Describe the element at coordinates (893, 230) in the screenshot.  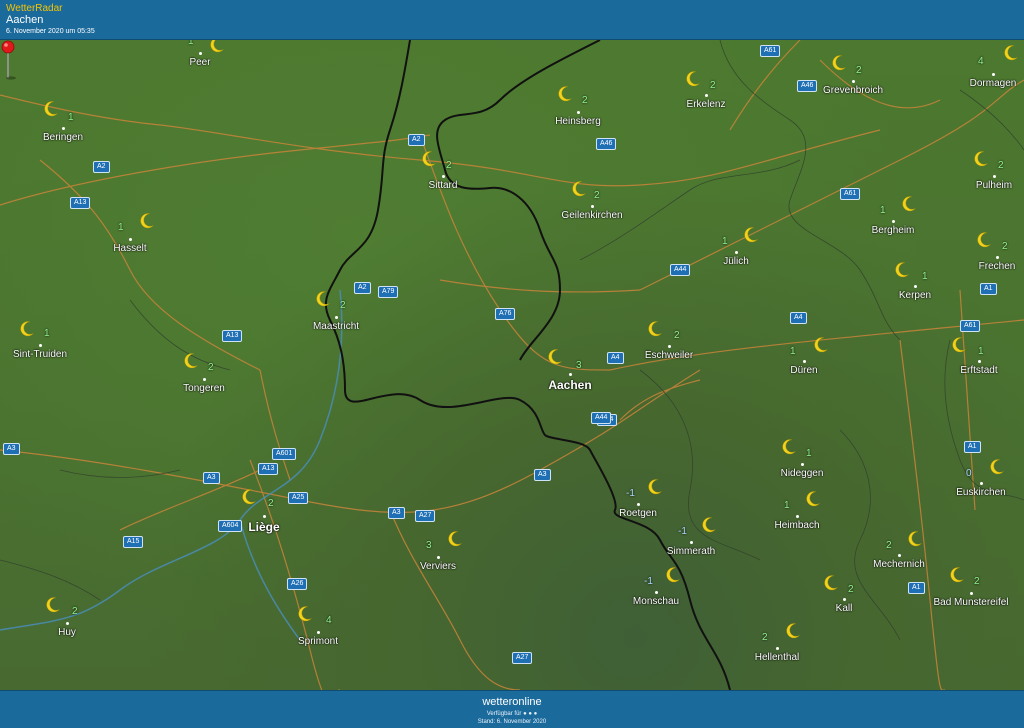
I see `city-label: Bergheim` at that location.